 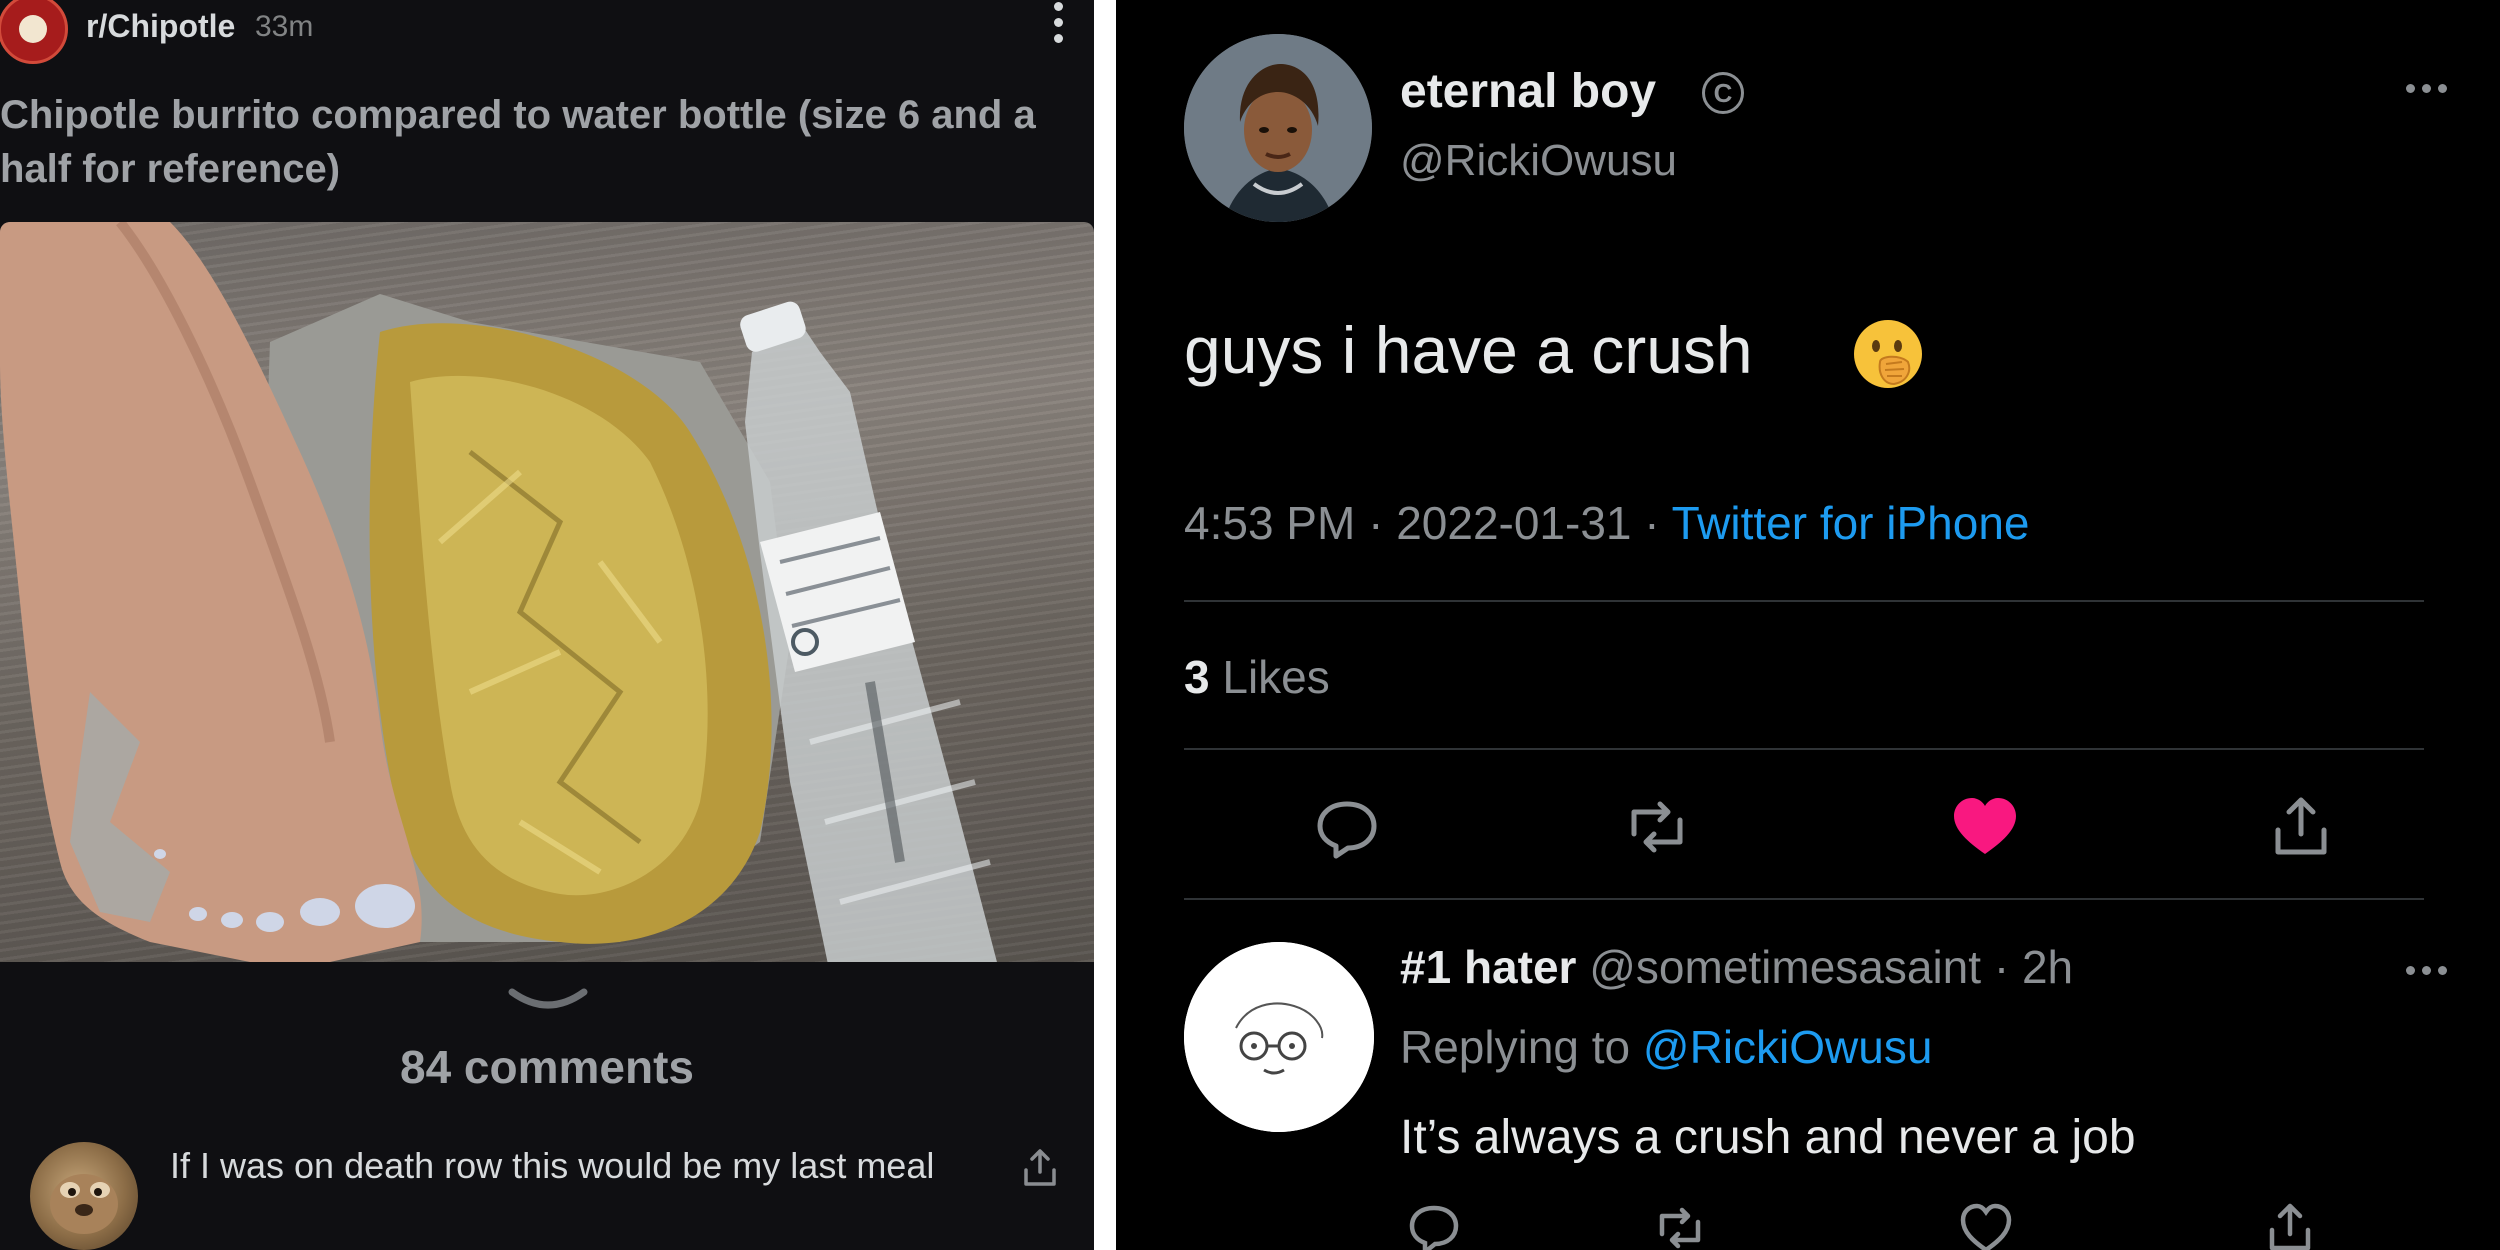 What do you see at coordinates (1788, 1047) in the screenshot?
I see `replying-to-handle: @RickiOwusu` at bounding box center [1788, 1047].